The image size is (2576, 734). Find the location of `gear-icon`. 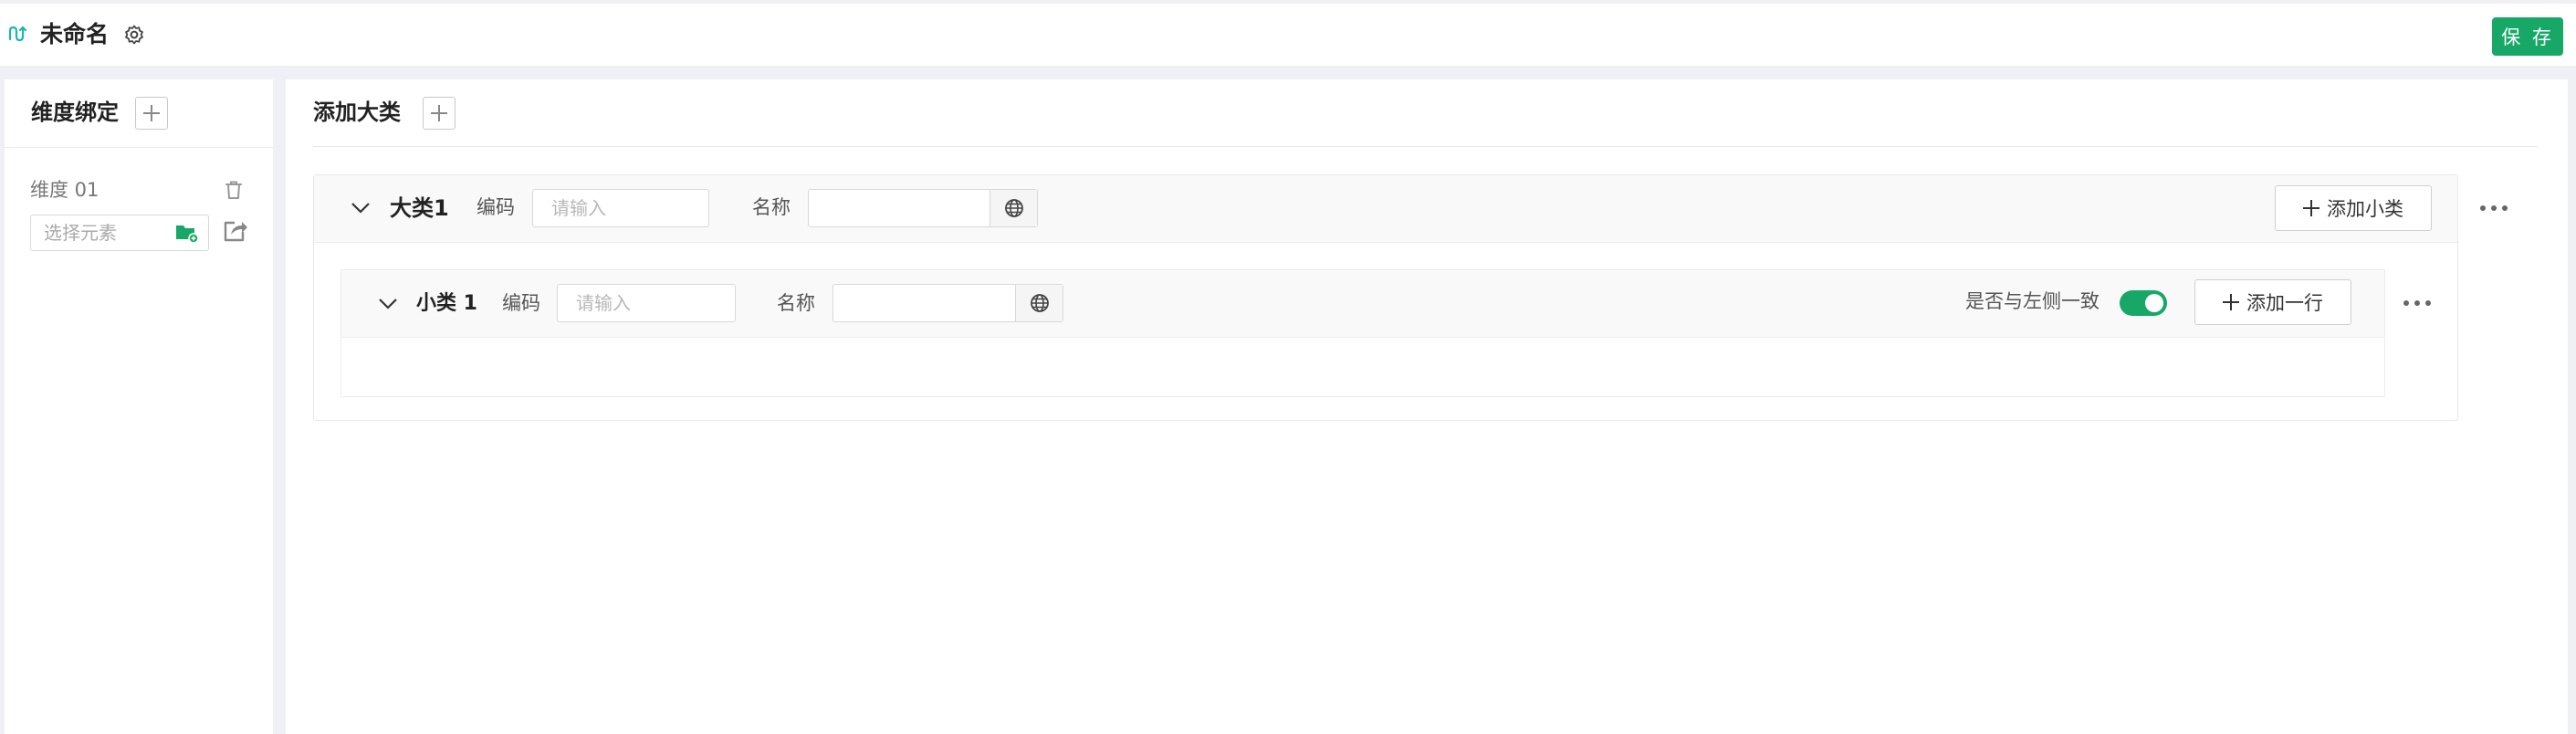

gear-icon is located at coordinates (134, 35).